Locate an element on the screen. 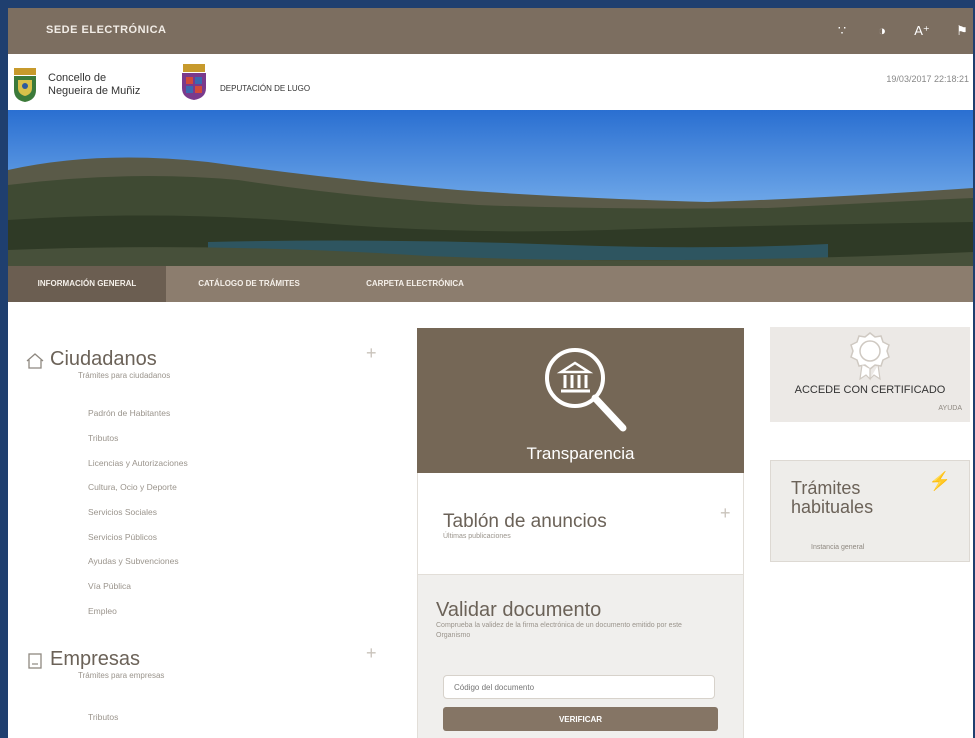 This screenshot has height=738, width=975. current-datetime: 19/03/2017 22:18:21 is located at coordinates (927, 79).